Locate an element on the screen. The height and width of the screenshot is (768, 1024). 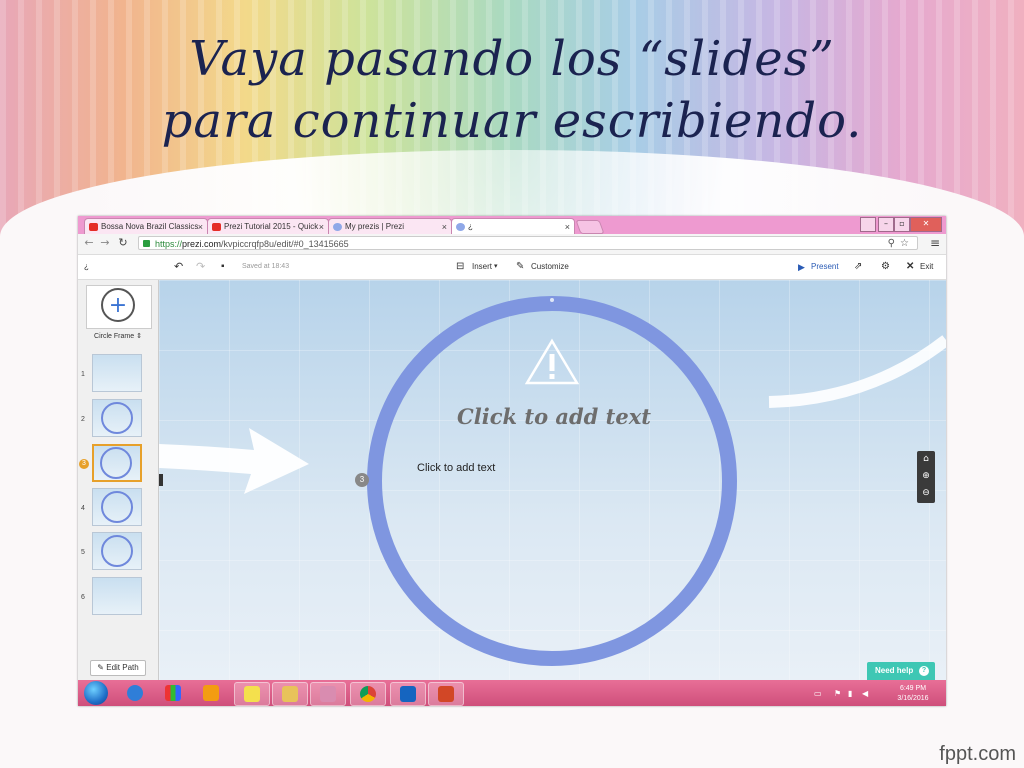
frame-type-select: Circle Frame ⇕ is located at coordinates (118, 336).